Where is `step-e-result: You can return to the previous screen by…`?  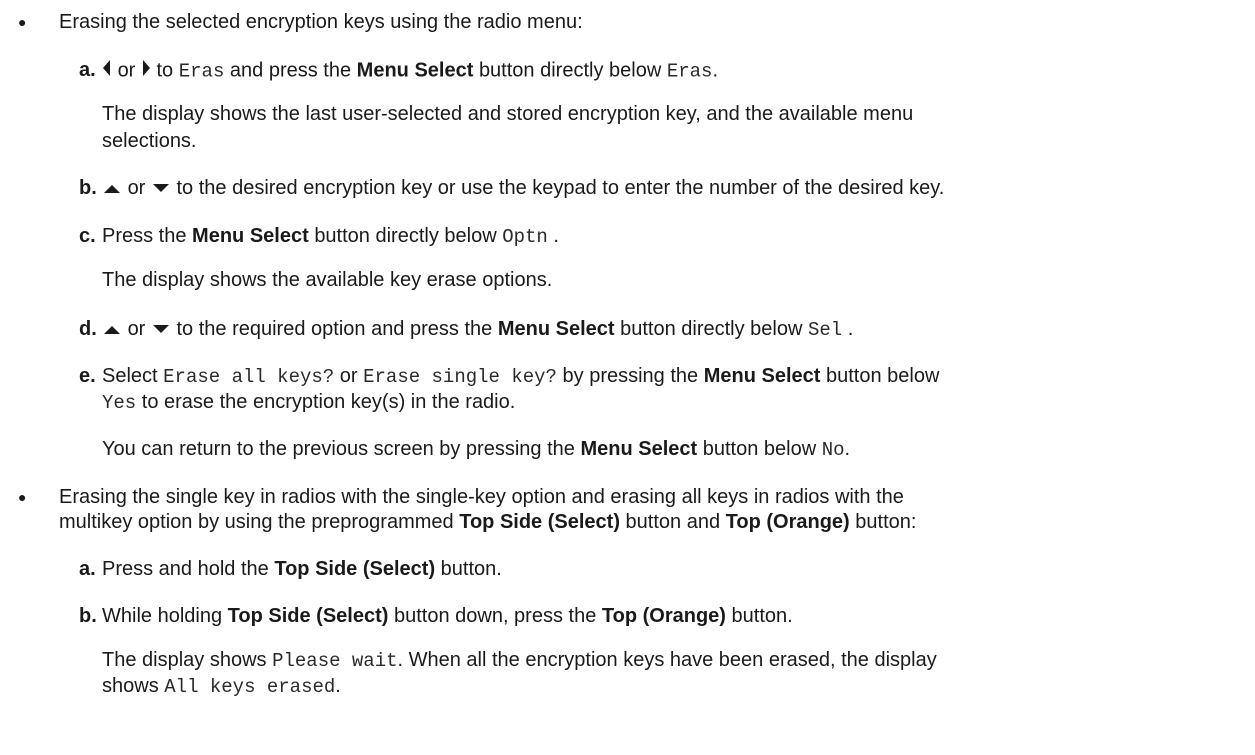
step-e-result: You can return to the previous screen by… is located at coordinates (476, 449).